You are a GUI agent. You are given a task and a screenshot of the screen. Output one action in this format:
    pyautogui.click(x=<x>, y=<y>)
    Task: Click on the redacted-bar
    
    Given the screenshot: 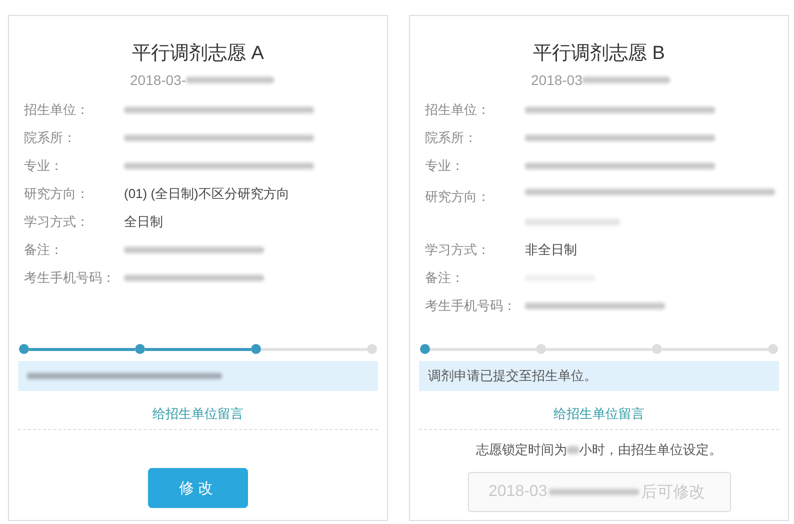 What is the action you would take?
    pyautogui.click(x=573, y=450)
    